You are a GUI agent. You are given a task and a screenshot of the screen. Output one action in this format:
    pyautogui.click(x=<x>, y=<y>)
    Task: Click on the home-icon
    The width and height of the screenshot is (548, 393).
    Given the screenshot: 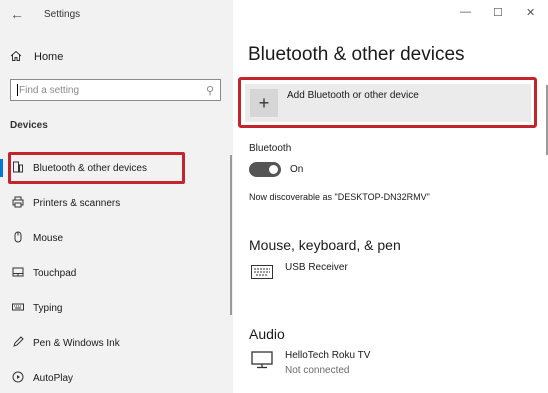 What is the action you would take?
    pyautogui.click(x=18, y=57)
    